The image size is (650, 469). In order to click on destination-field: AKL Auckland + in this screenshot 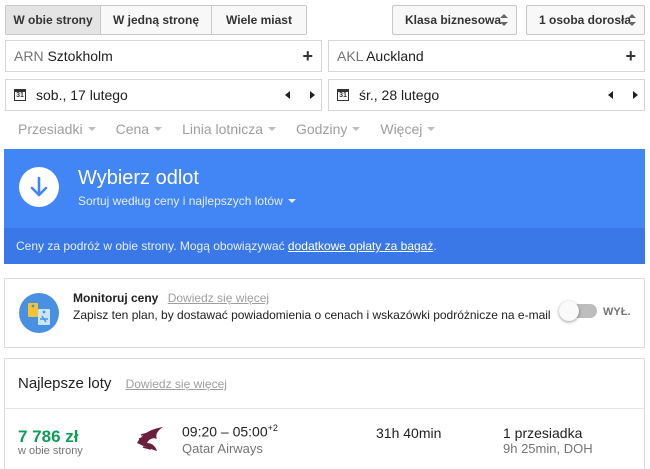, I will do `click(486, 56)`.